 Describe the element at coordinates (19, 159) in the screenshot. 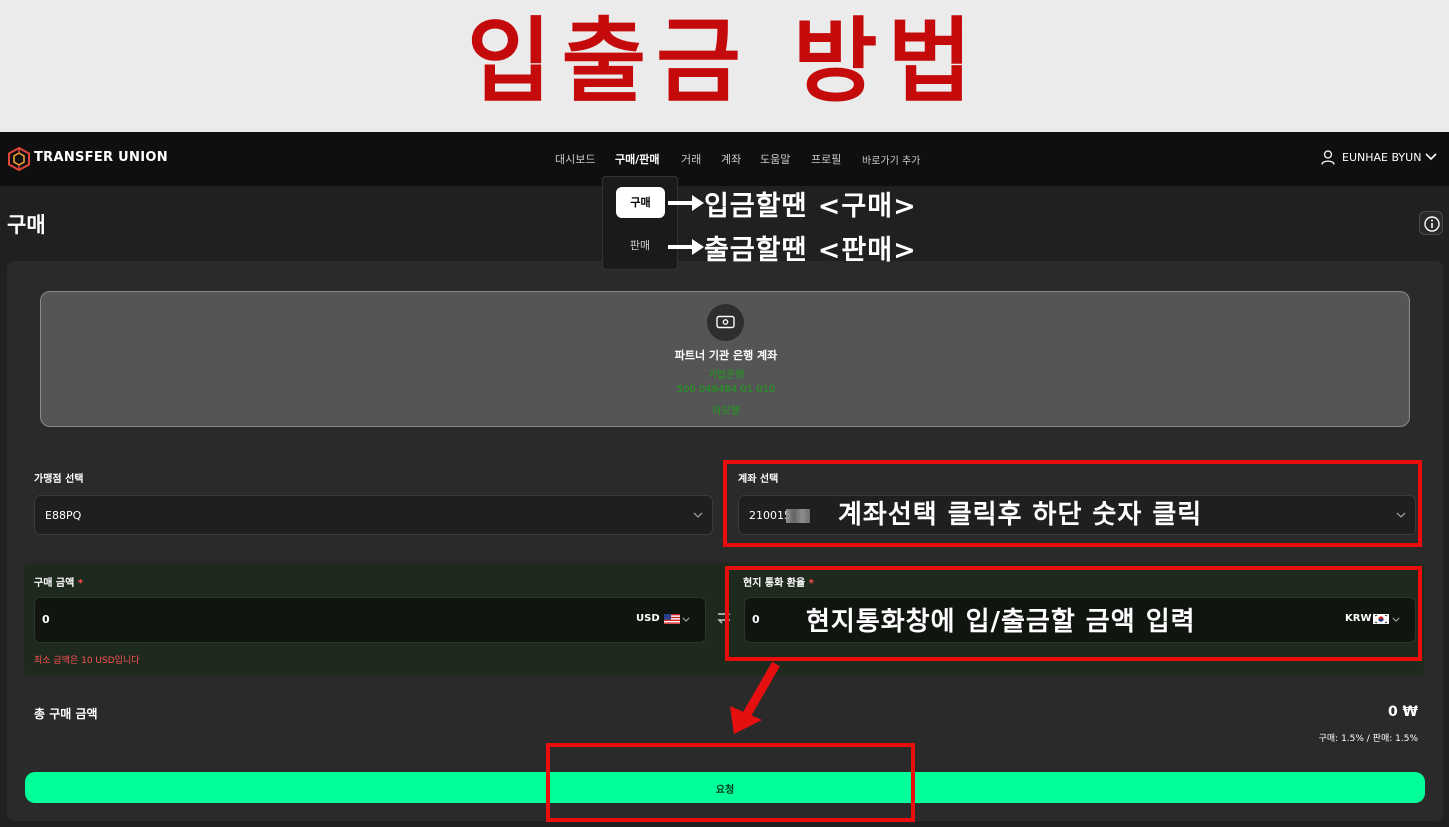

I see `logo-icon` at that location.